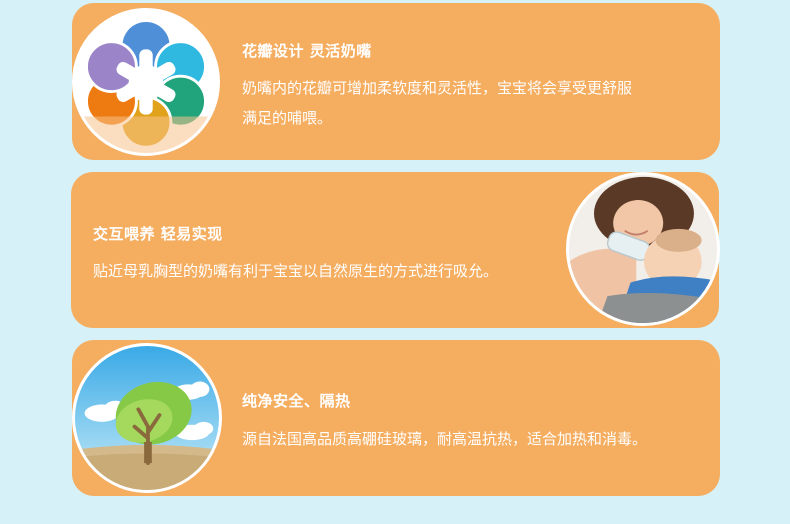 This screenshot has height=524, width=790. I want to click on feature-title: 纯净安全、隔热, so click(296, 401).